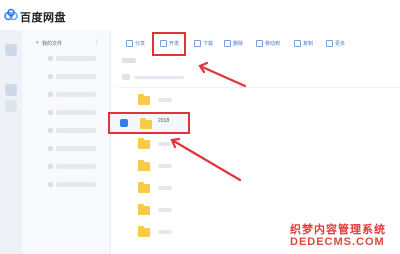  Describe the element at coordinates (222, 76) in the screenshot. I see `arrow-to-open-button` at that location.